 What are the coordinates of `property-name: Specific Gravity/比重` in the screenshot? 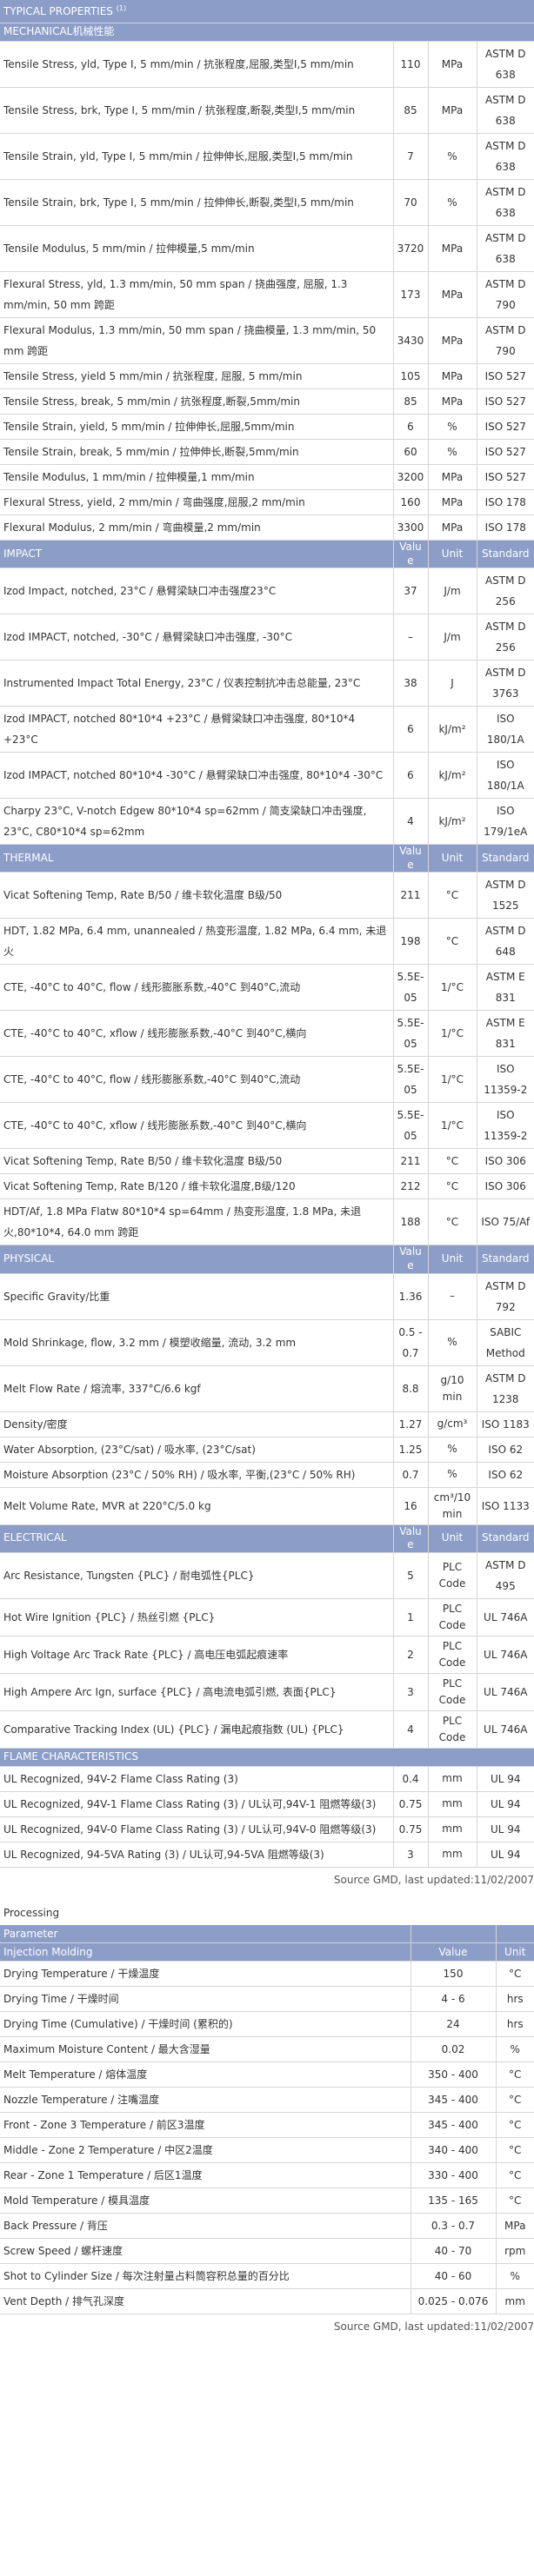 It's located at (197, 1296).